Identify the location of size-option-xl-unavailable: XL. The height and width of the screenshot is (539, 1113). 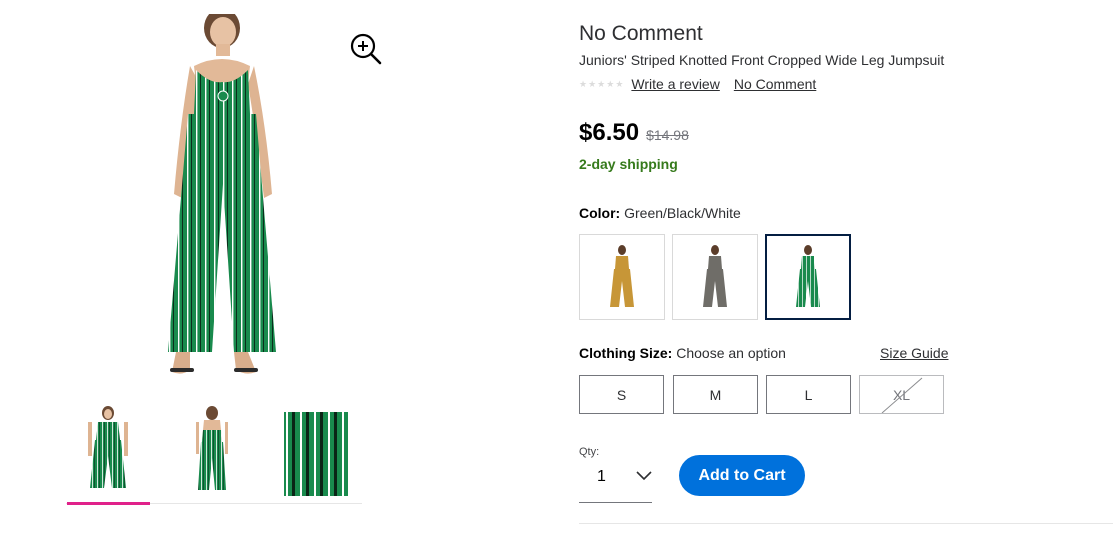
(901, 394).